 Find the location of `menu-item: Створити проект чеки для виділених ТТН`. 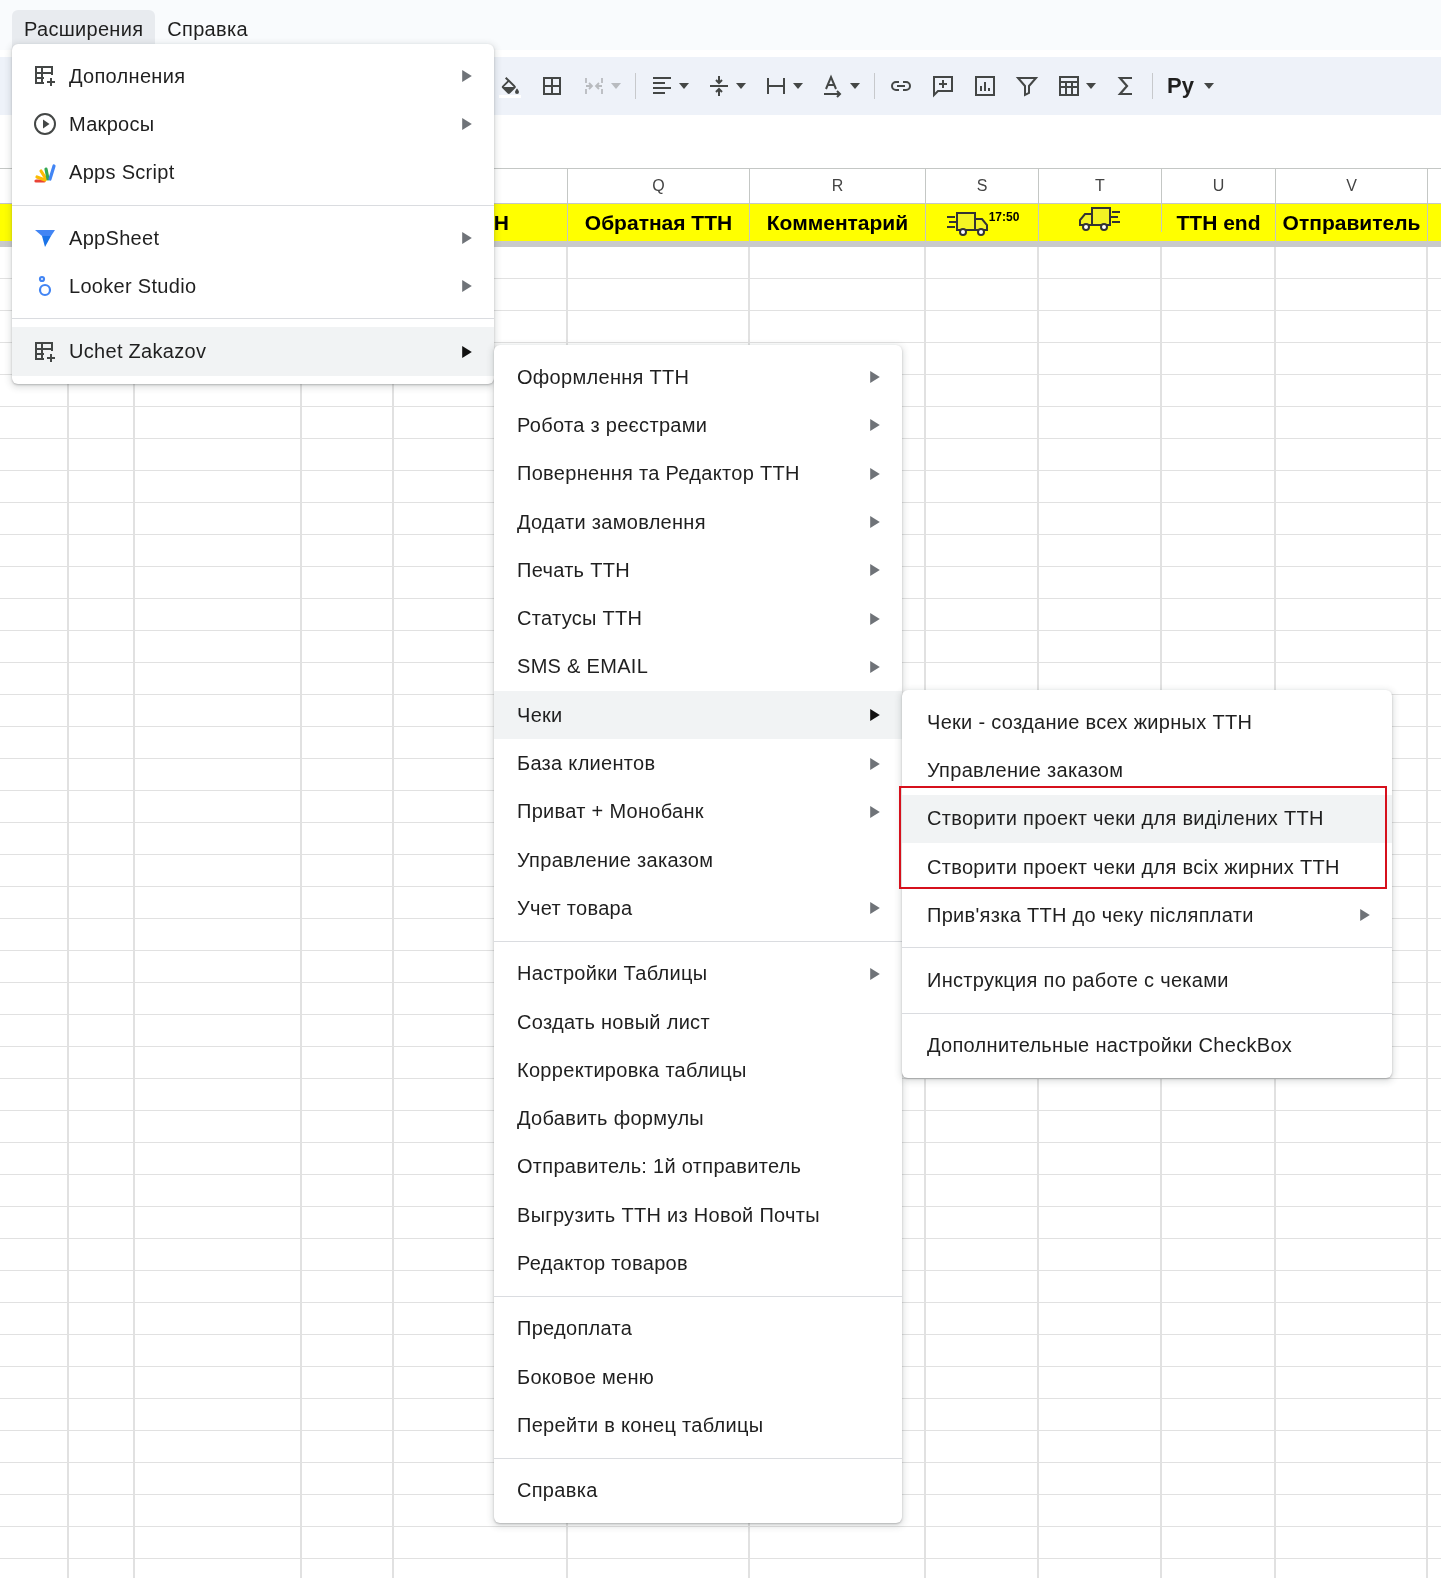

menu-item: Створити проект чеки для виділених ТТН is located at coordinates (1147, 818).